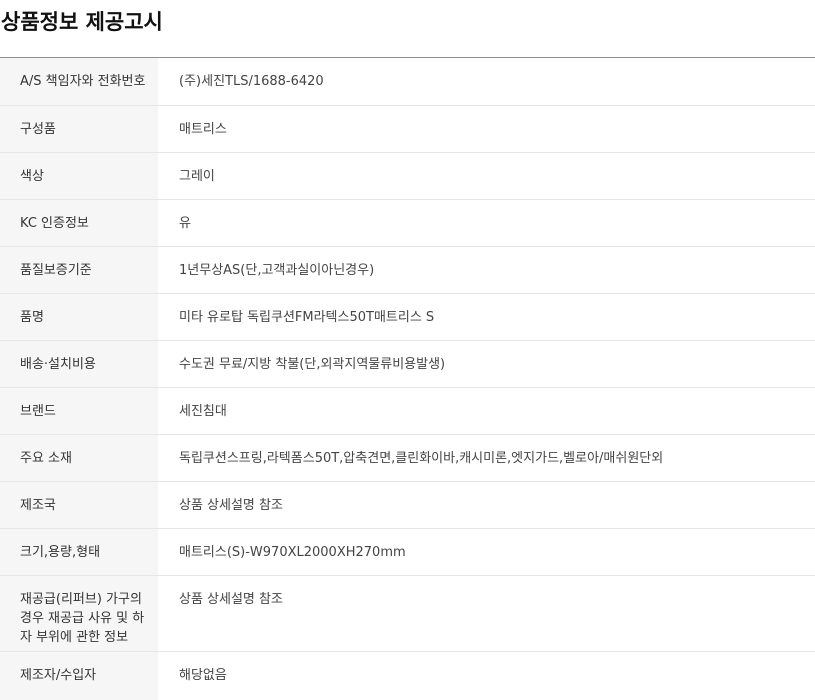  Describe the element at coordinates (79, 364) in the screenshot. I see `row-label: 배송·설치비용` at that location.